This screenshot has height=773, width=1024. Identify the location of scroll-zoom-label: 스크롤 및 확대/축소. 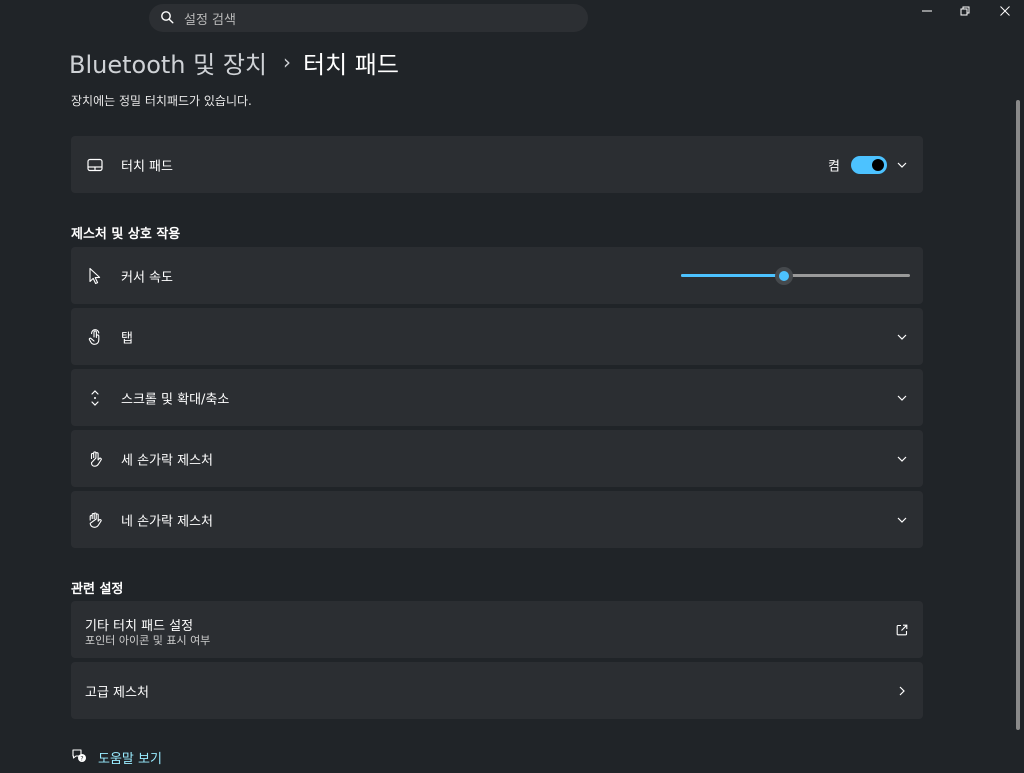
(175, 399).